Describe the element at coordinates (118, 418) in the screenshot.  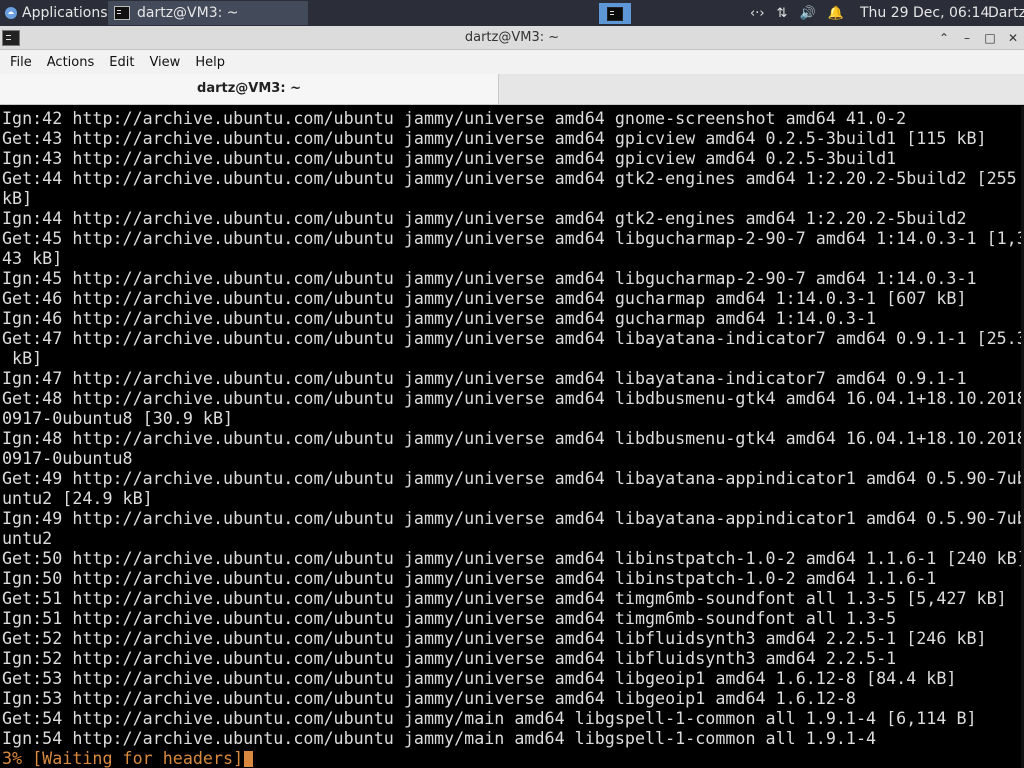
I see `terminal-line: 0917-0ubuntu8 [30.9 kB]` at that location.